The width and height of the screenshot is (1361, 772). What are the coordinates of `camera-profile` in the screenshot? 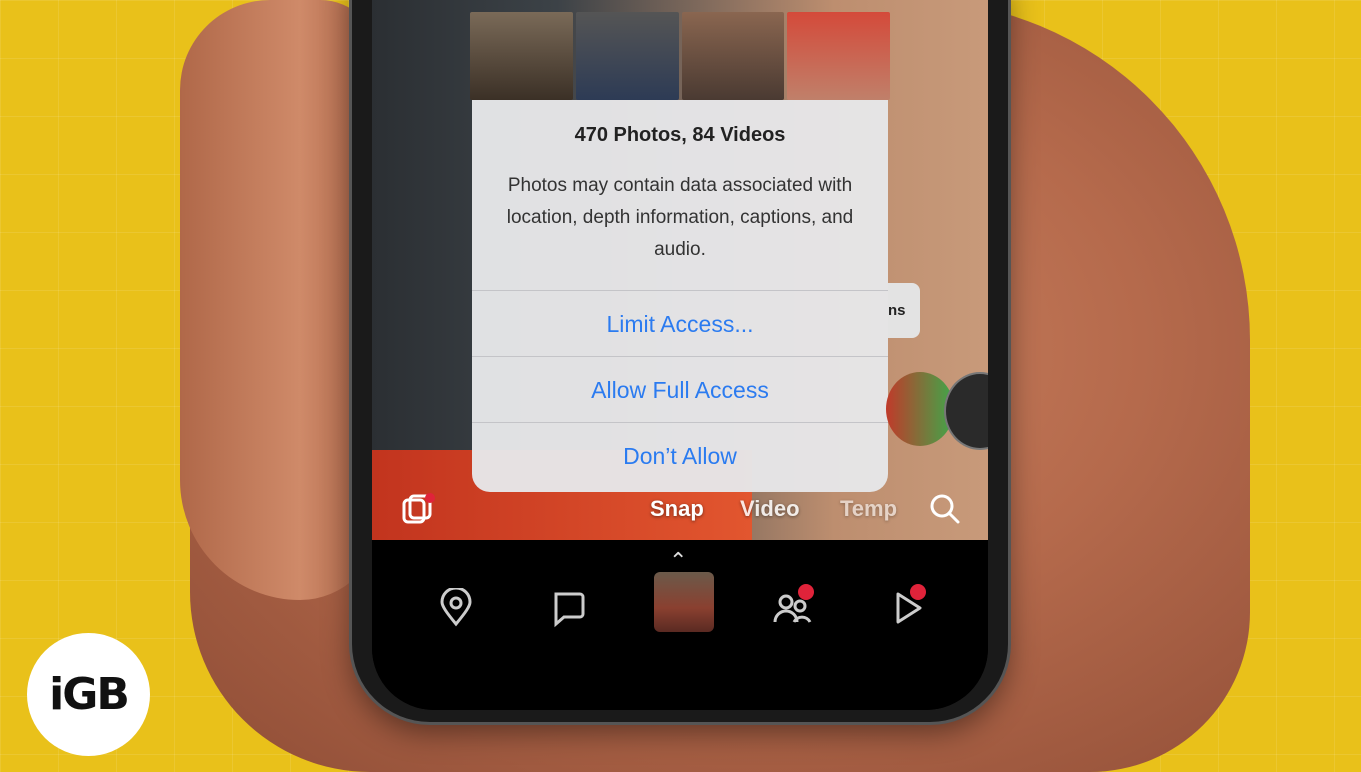 It's located at (684, 602).